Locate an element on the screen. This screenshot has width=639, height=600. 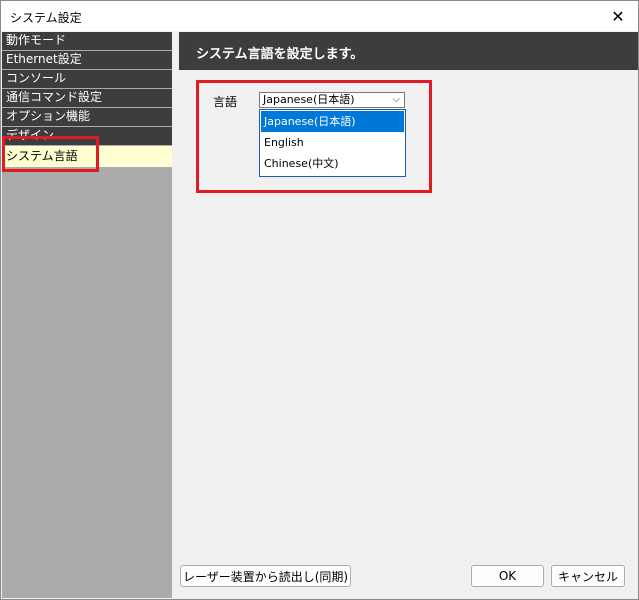
language-select-value: Japanese(日本語) is located at coordinates (309, 99).